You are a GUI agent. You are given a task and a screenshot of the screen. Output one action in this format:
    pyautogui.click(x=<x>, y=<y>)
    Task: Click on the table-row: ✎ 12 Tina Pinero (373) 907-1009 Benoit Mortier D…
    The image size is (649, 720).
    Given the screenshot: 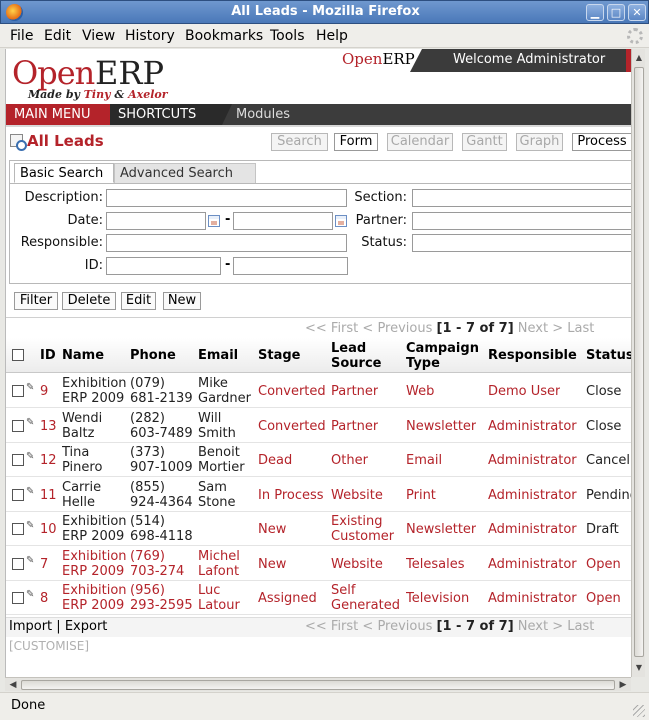 What is the action you would take?
    pyautogui.click(x=318, y=460)
    